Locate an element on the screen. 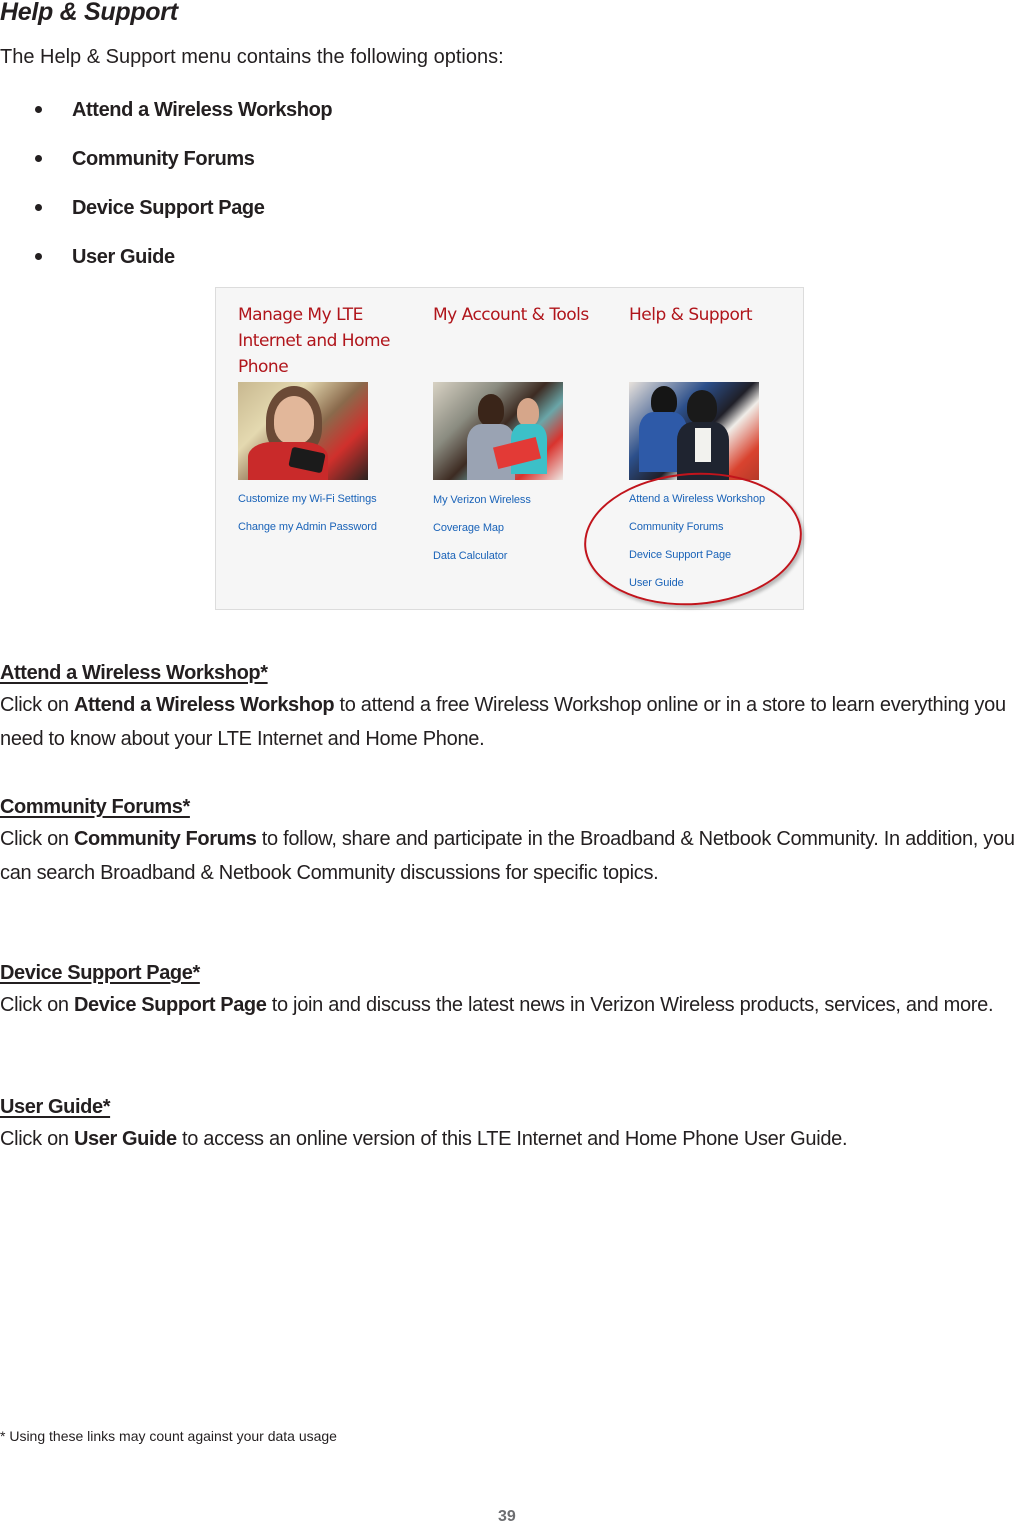 The width and height of the screenshot is (1022, 1527). menu-option-name: Device Support Page is located at coordinates (170, 1005).